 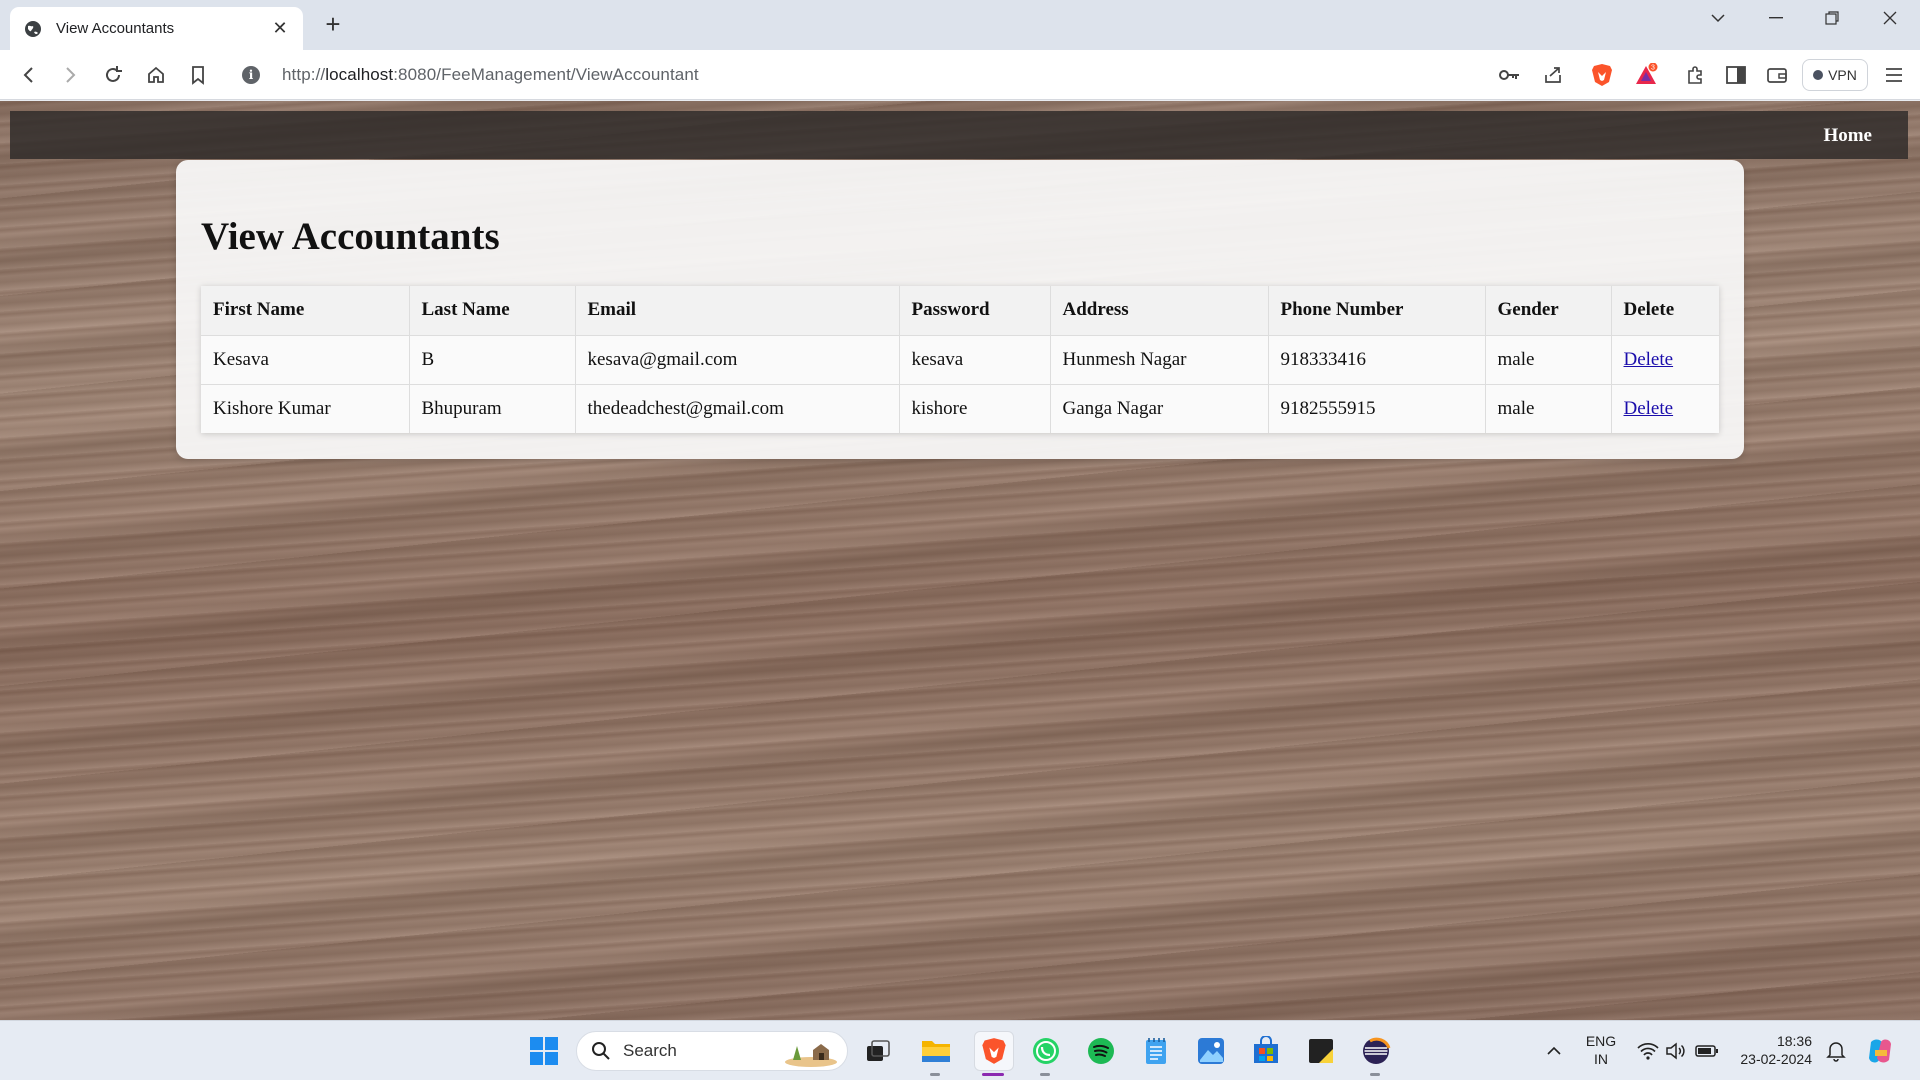 What do you see at coordinates (305, 360) in the screenshot?
I see `first-name-cell: Kesava` at bounding box center [305, 360].